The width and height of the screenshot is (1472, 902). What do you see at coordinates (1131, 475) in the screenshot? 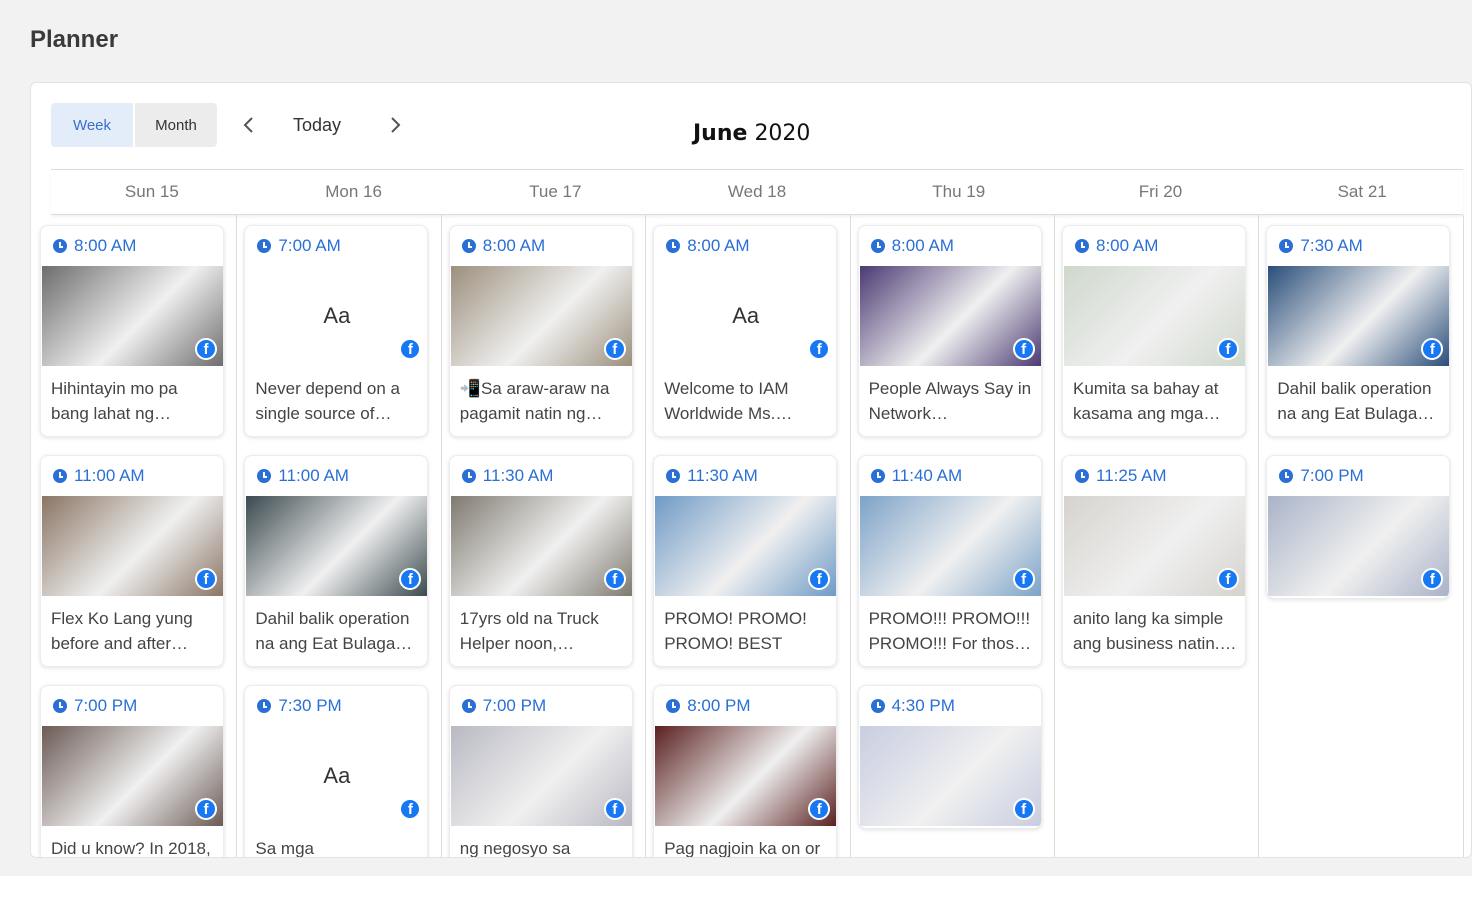
I see `post-time-label: 11:25 AM` at bounding box center [1131, 475].